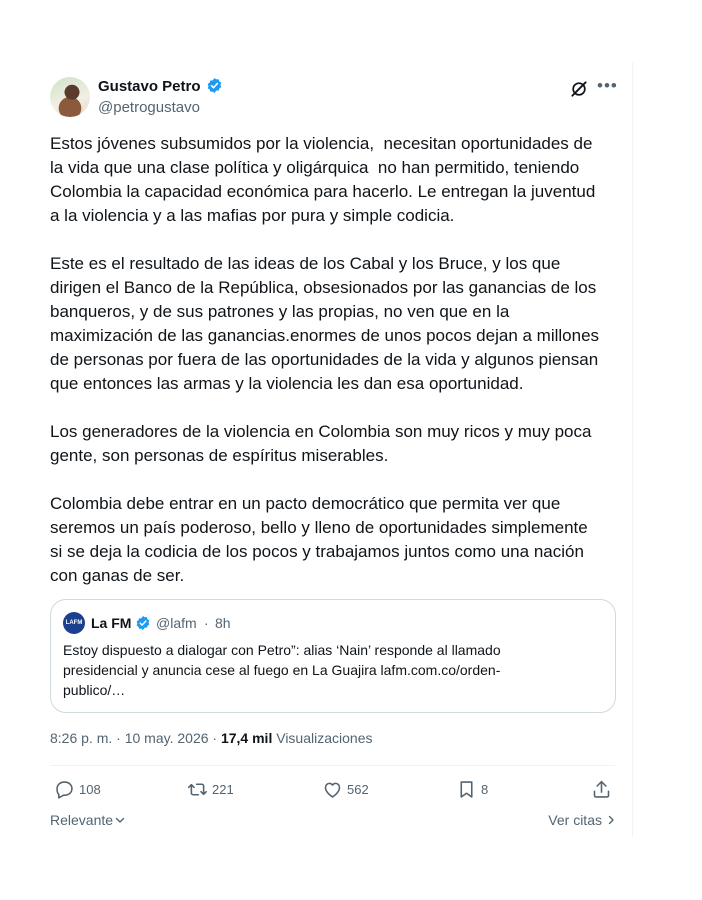 This screenshot has width=702, height=900. Describe the element at coordinates (358, 789) in the screenshot. I see `like-count: 562` at that location.